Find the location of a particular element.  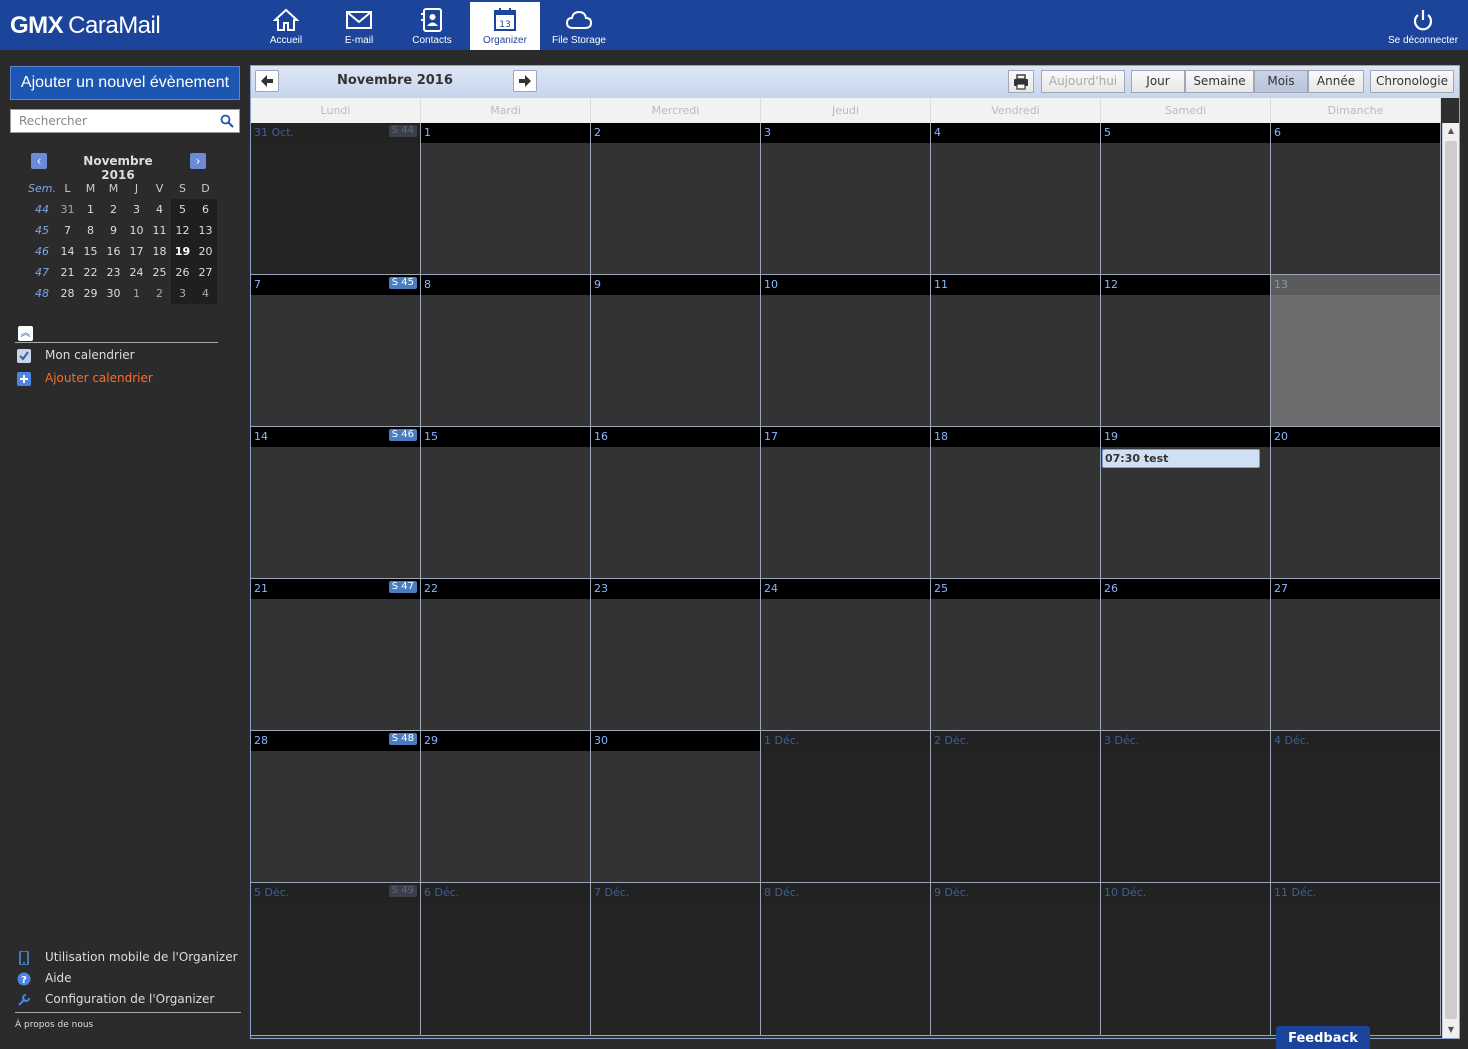

week-number-badge: S 47 is located at coordinates (402, 587).